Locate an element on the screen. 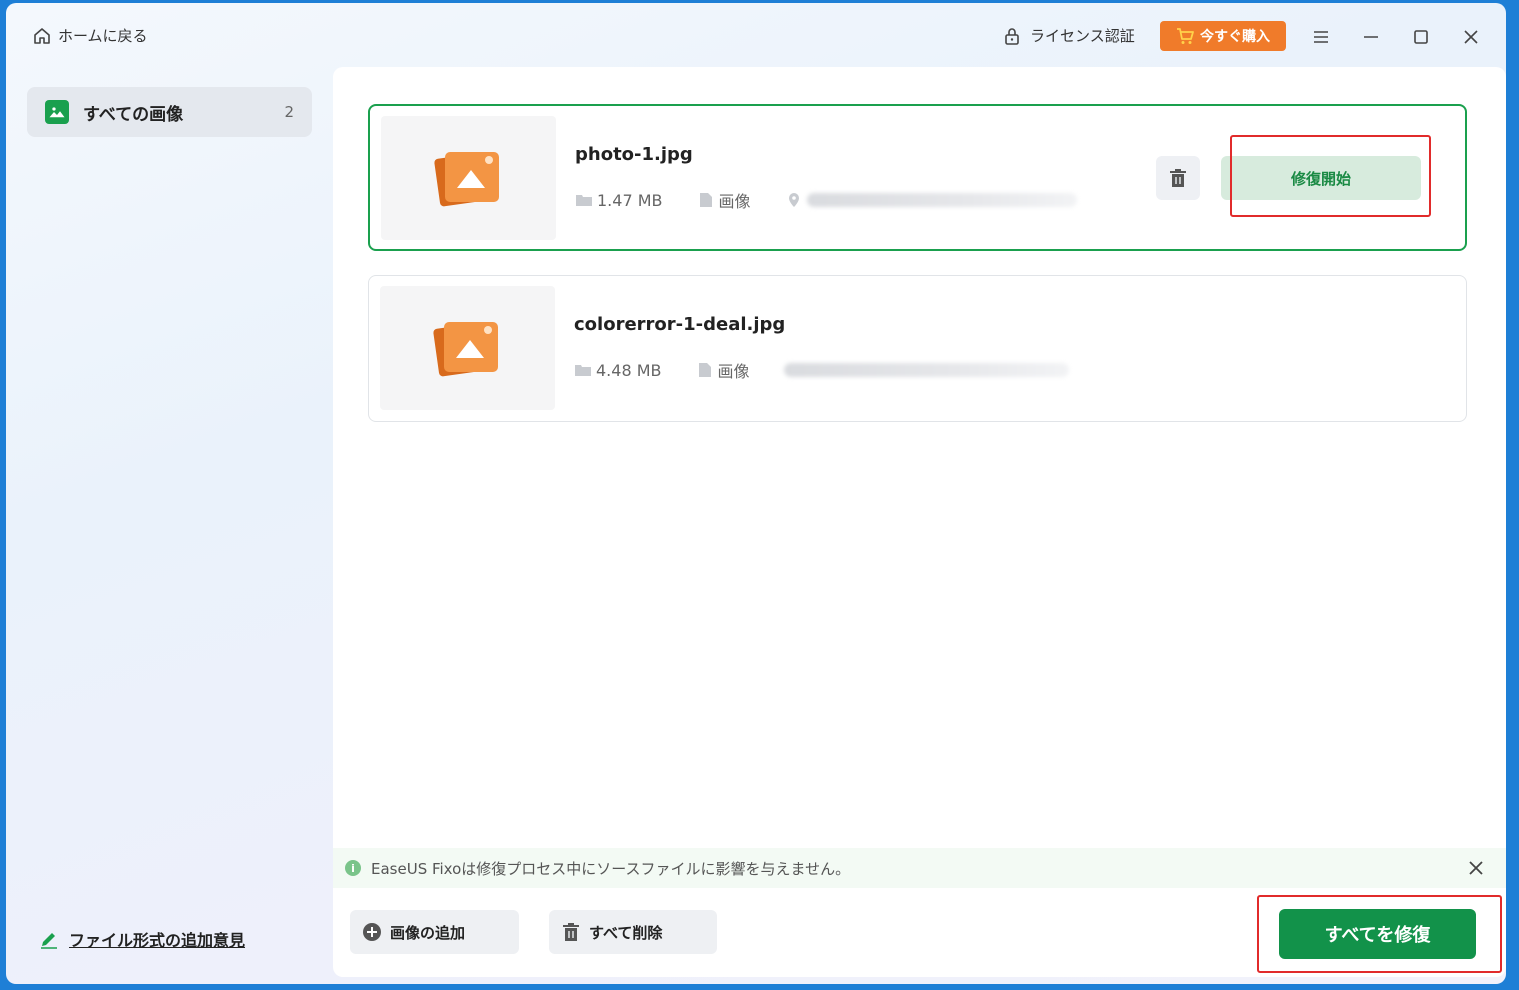  pencil-icon is located at coordinates (49, 941).